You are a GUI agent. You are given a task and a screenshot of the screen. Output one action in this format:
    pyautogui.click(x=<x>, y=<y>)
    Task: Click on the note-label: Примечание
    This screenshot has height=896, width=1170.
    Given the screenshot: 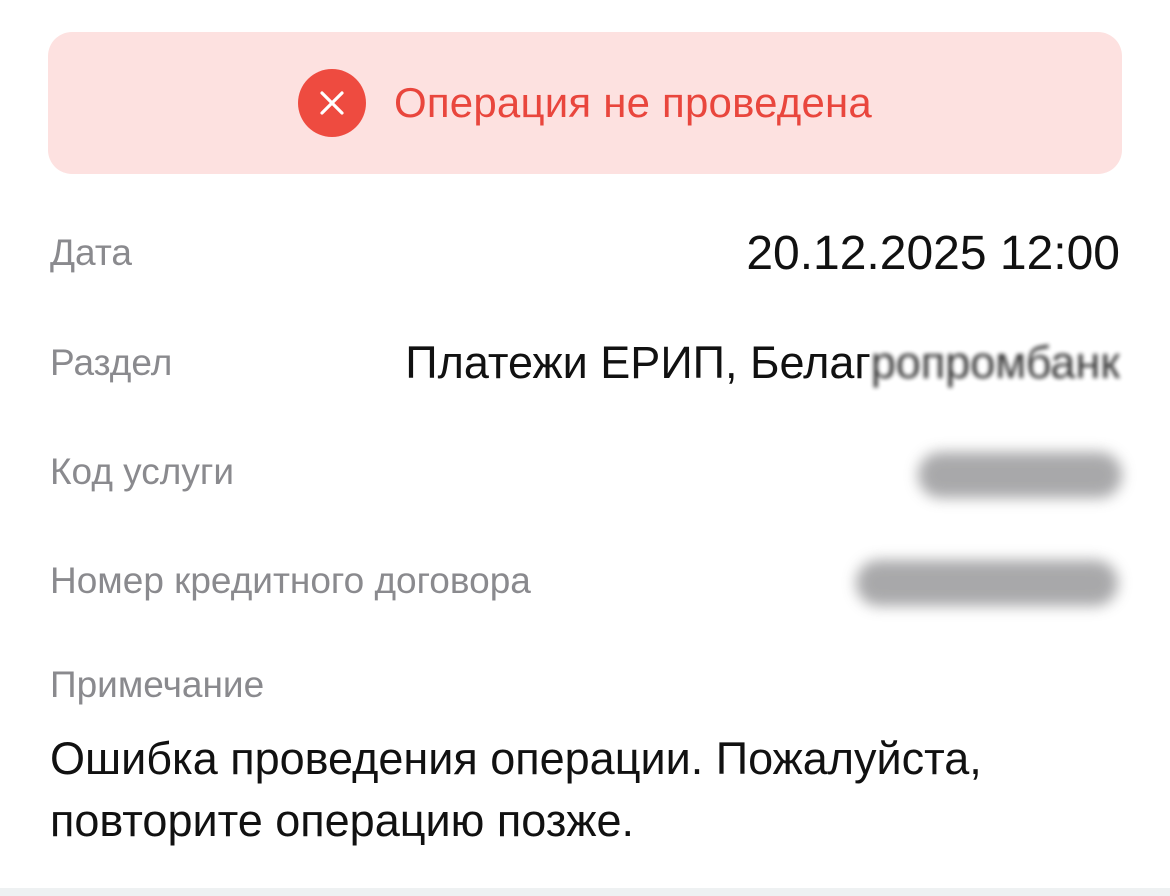 What is the action you would take?
    pyautogui.click(x=157, y=684)
    